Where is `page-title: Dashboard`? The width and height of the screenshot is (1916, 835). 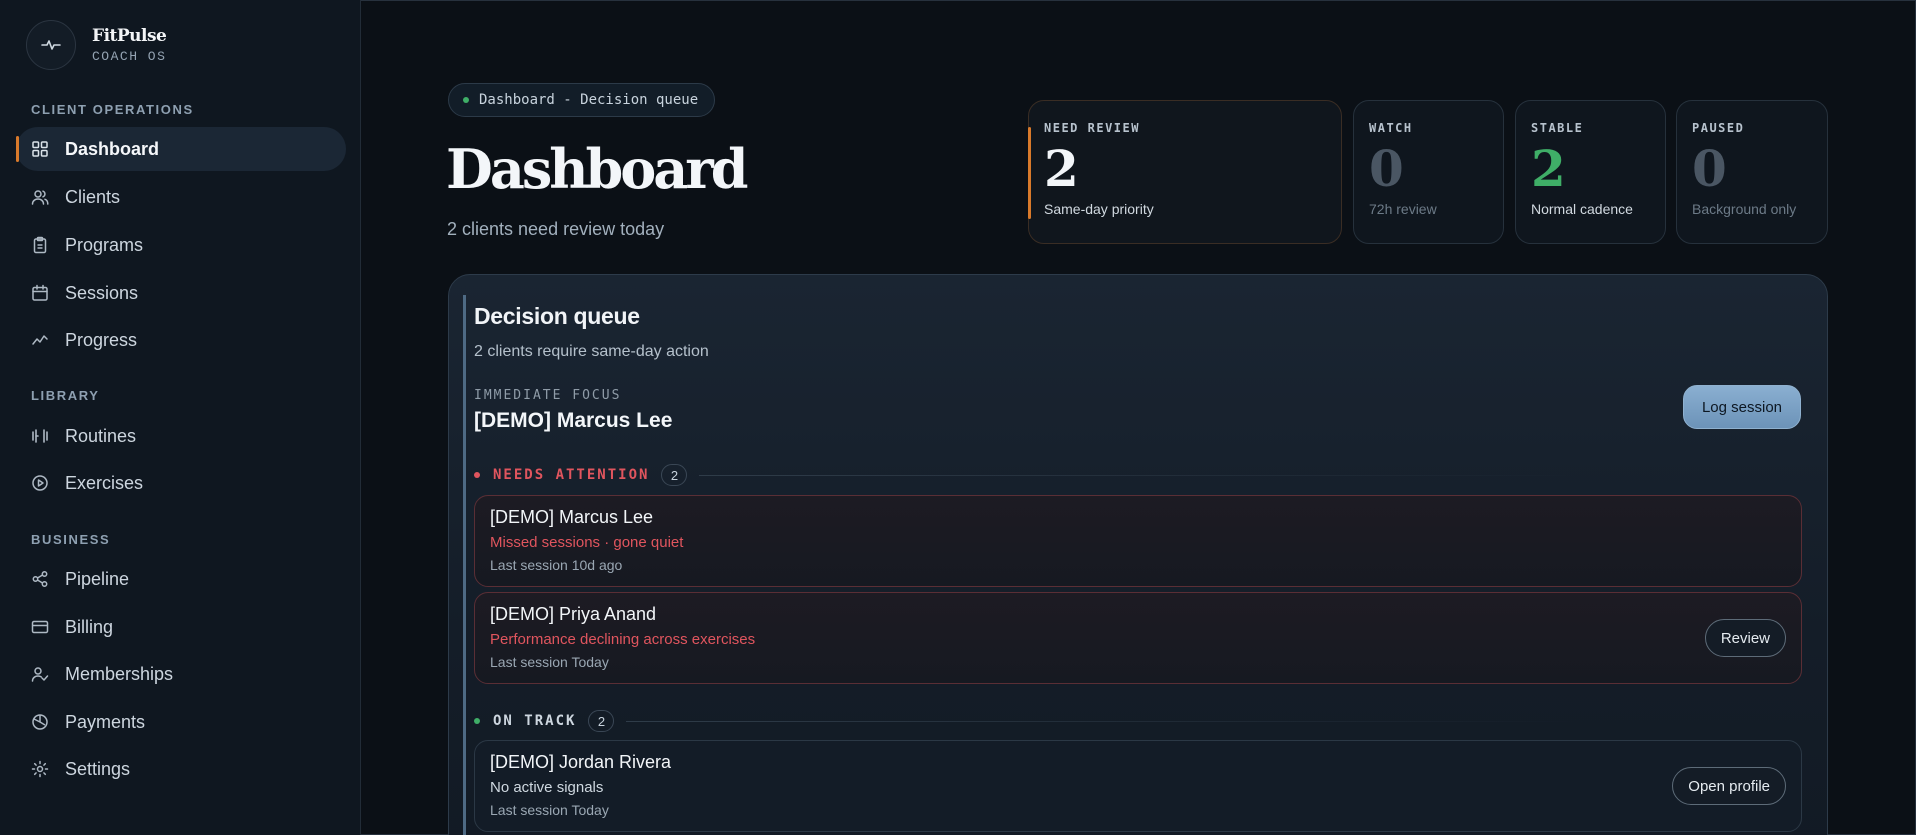
page-title: Dashboard is located at coordinates (597, 169).